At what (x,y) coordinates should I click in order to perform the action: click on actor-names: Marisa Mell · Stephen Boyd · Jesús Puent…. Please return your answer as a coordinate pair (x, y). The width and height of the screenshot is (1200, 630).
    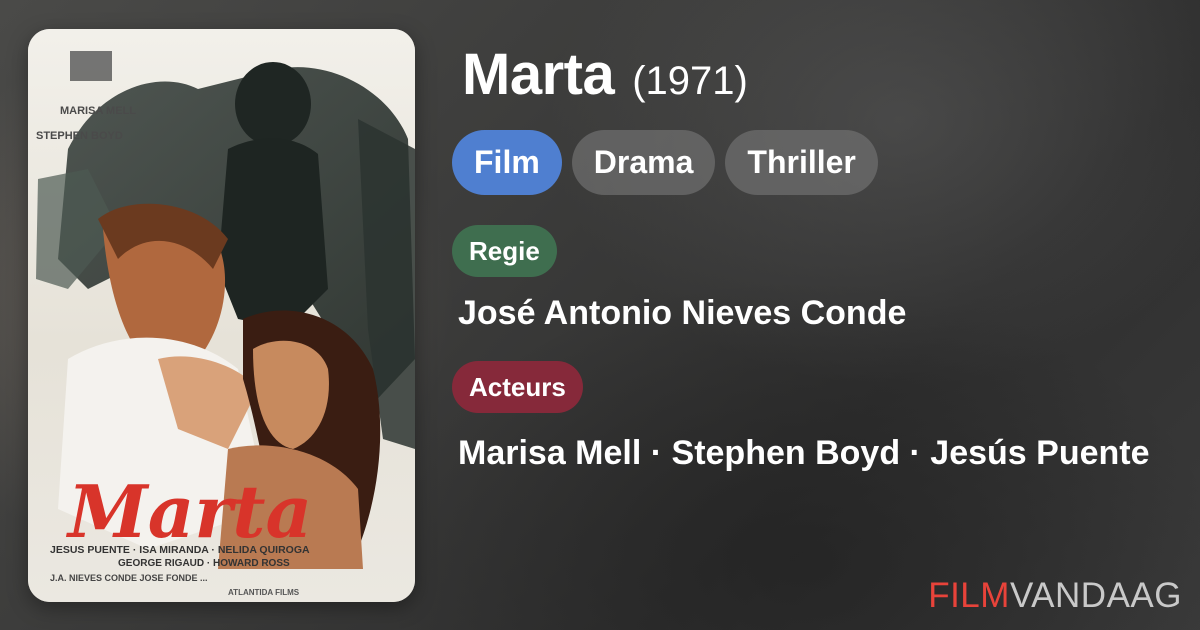
    Looking at the image, I should click on (804, 453).